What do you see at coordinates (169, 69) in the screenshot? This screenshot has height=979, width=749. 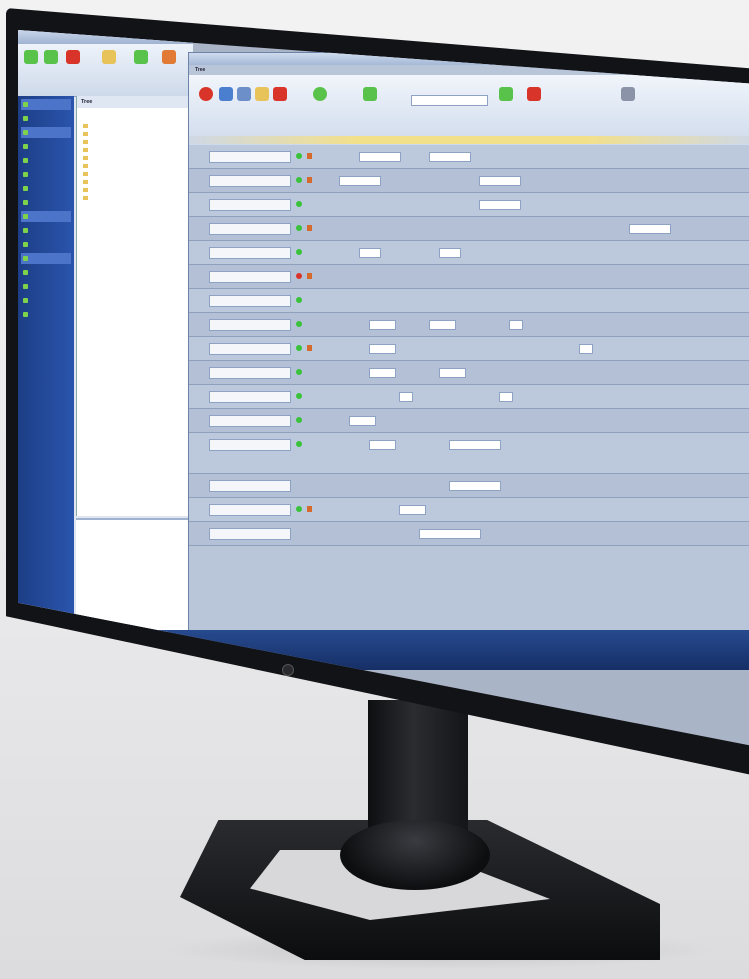 I see `ribbon-button-report` at bounding box center [169, 69].